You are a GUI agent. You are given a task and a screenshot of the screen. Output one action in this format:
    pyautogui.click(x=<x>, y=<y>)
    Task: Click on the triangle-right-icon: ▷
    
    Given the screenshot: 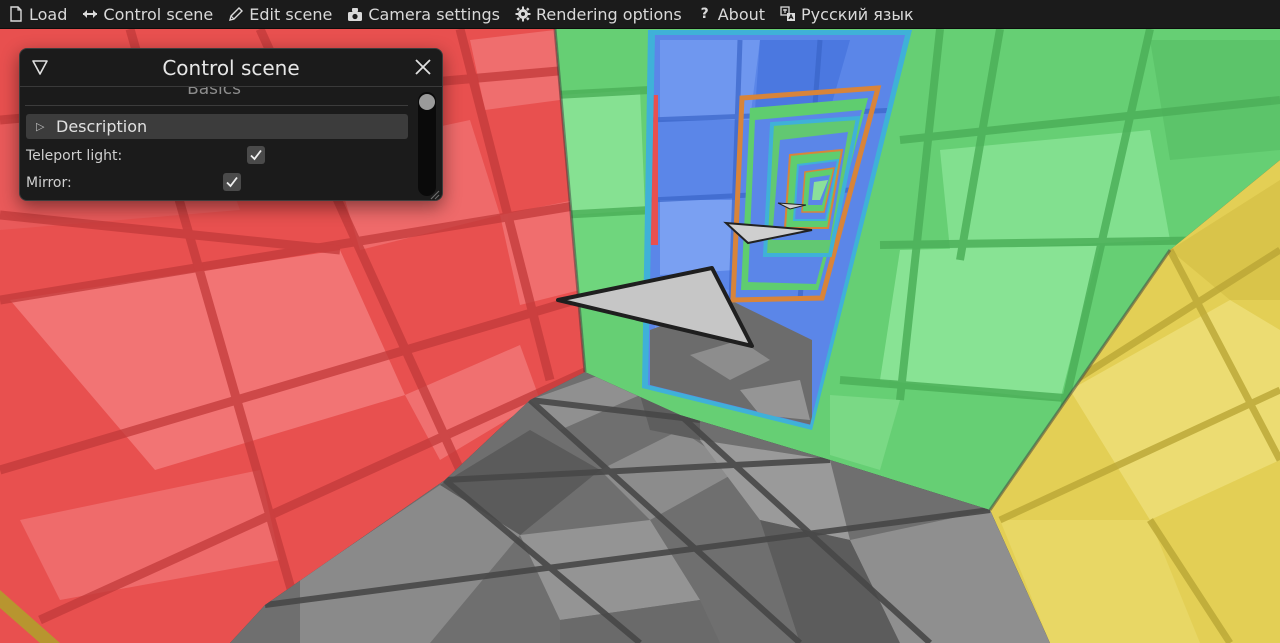 What is the action you would take?
    pyautogui.click(x=40, y=126)
    